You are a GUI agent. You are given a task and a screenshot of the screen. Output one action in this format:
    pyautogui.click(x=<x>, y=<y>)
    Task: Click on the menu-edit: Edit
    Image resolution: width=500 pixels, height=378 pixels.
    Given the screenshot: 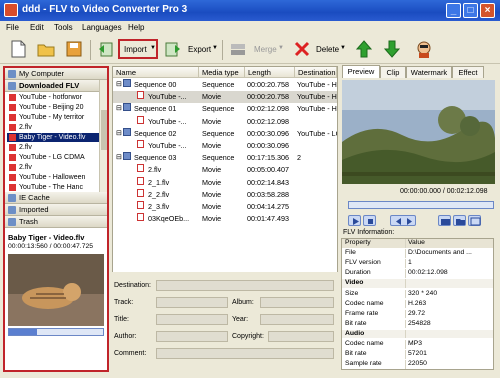 What is the action you would take?
    pyautogui.click(x=37, y=27)
    